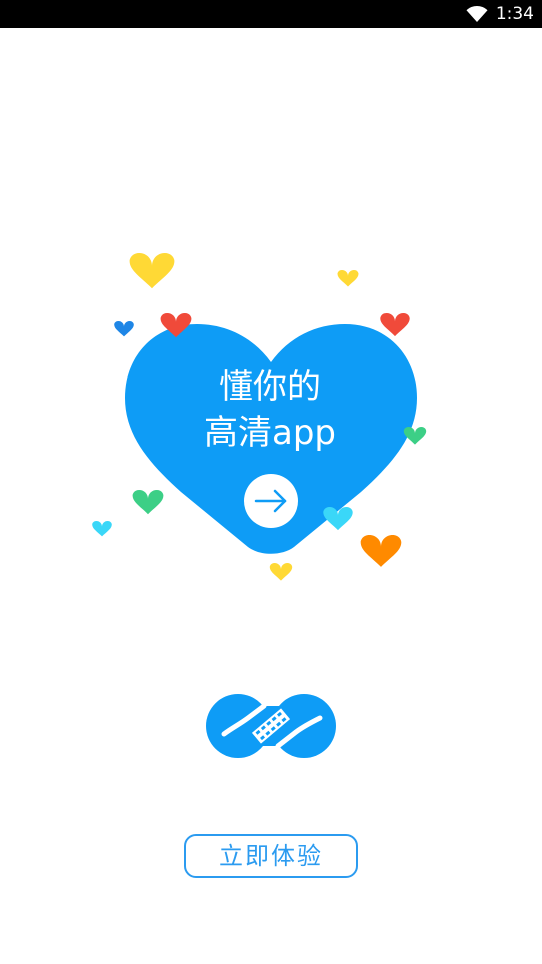  I want to click on tagline-line-1: 懂你的, so click(270, 387).